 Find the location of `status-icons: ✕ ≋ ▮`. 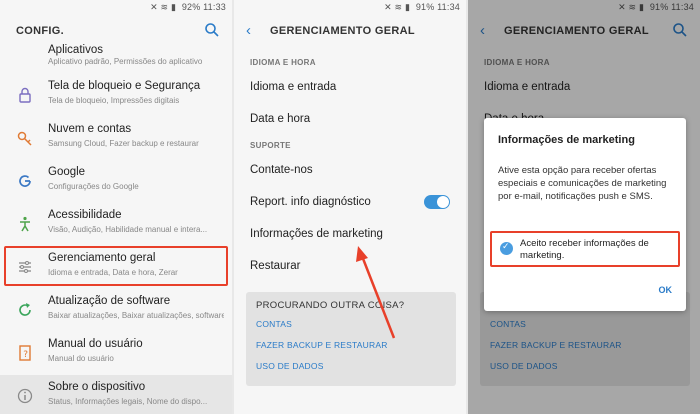

status-icons: ✕ ≋ ▮ is located at coordinates (163, 7).